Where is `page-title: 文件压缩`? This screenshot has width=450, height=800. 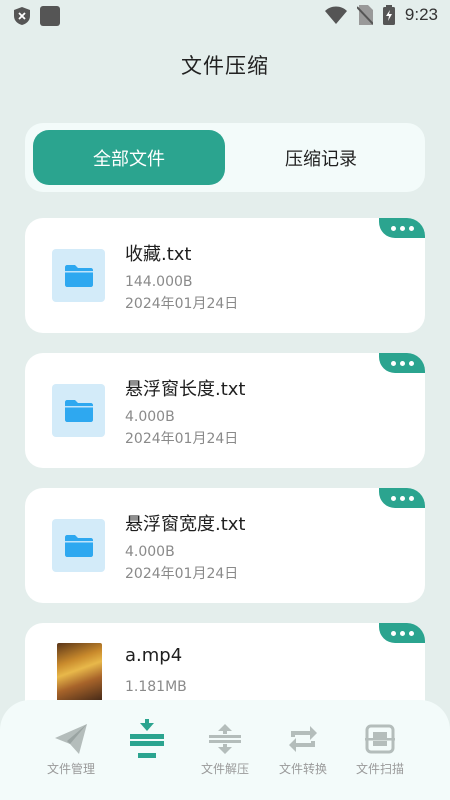 page-title: 文件压缩 is located at coordinates (225, 66).